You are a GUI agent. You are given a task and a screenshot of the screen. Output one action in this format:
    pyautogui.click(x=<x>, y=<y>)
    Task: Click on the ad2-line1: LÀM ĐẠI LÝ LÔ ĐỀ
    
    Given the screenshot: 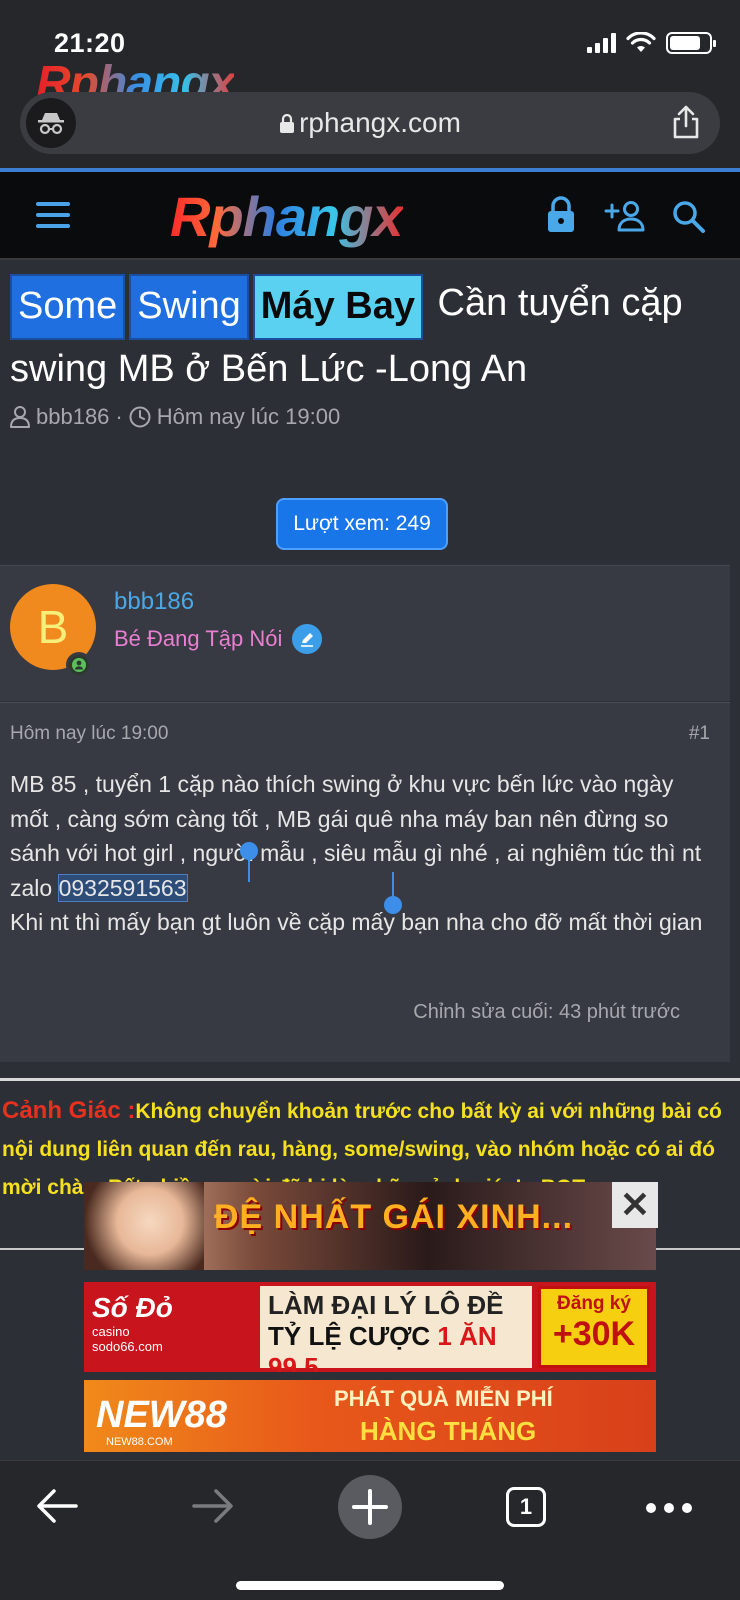 What is the action you would take?
    pyautogui.click(x=386, y=1305)
    